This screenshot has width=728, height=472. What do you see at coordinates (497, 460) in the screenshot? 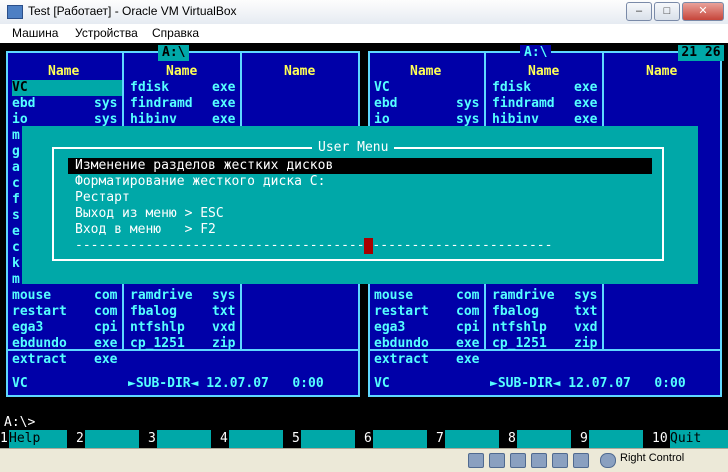
I see `optical-drive-icon` at bounding box center [497, 460].